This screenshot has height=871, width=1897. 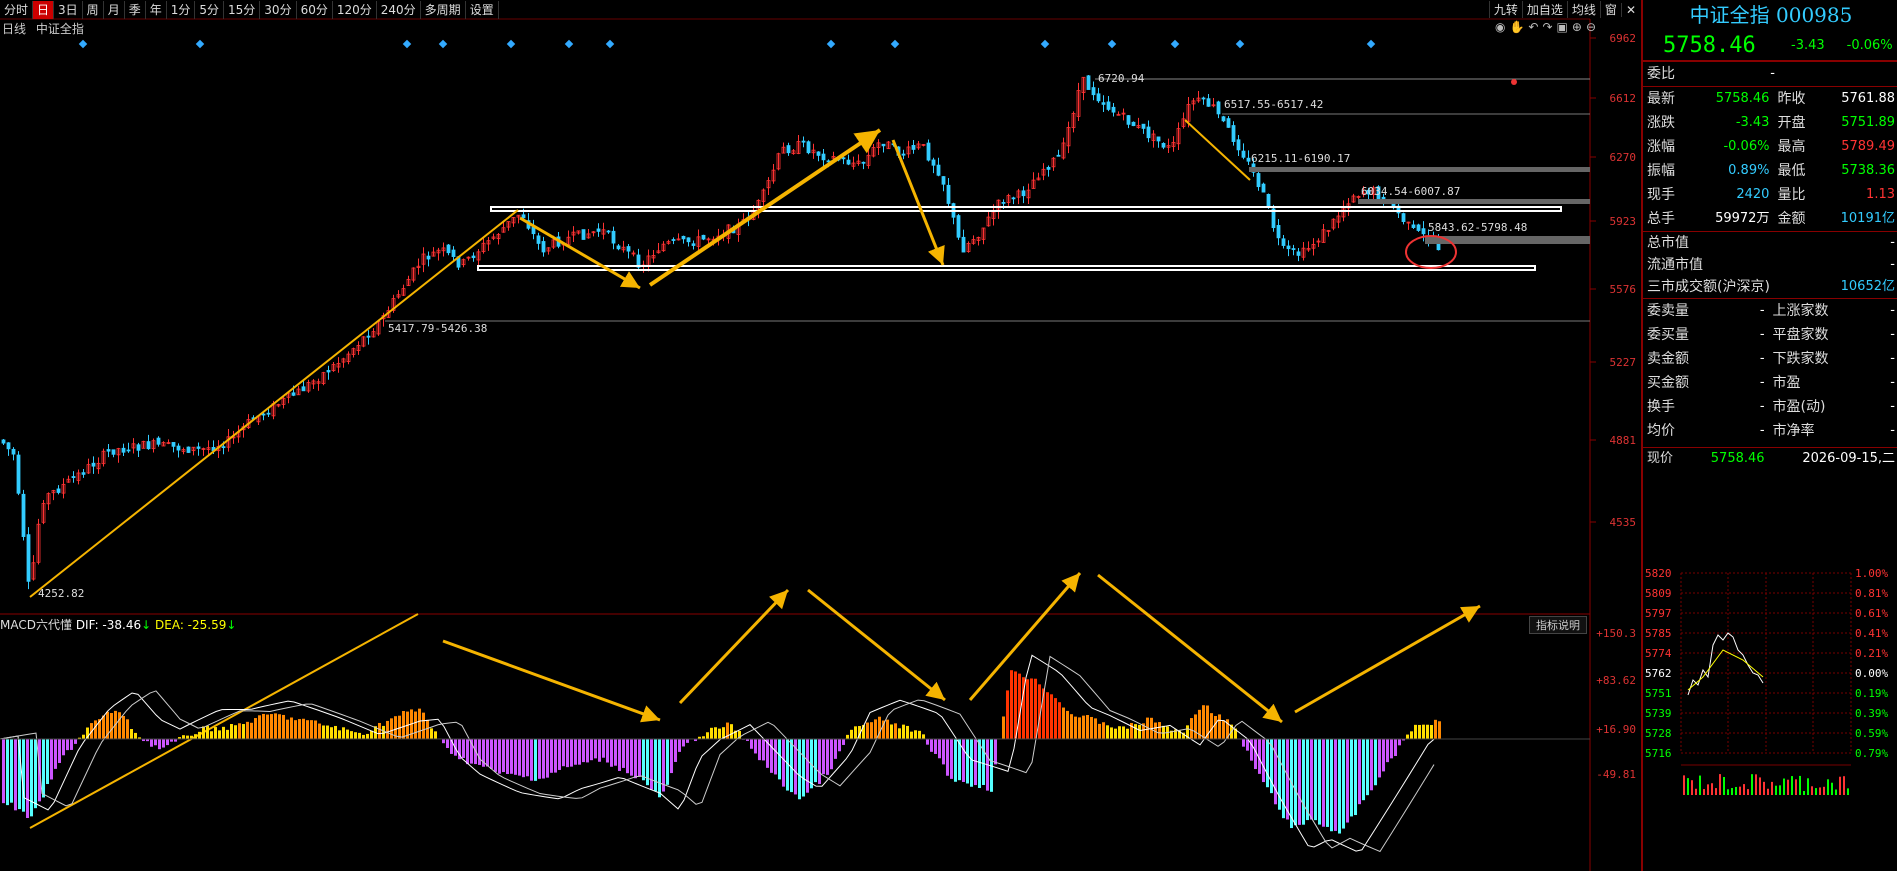 I want to click on period-tab-3: 周, so click(x=93, y=9).